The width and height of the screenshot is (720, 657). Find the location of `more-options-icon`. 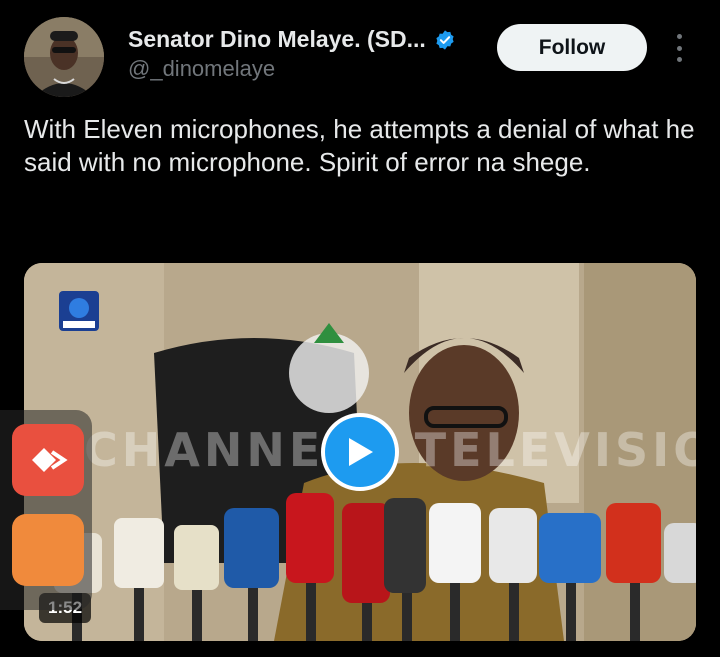

more-options-icon is located at coordinates (679, 48).